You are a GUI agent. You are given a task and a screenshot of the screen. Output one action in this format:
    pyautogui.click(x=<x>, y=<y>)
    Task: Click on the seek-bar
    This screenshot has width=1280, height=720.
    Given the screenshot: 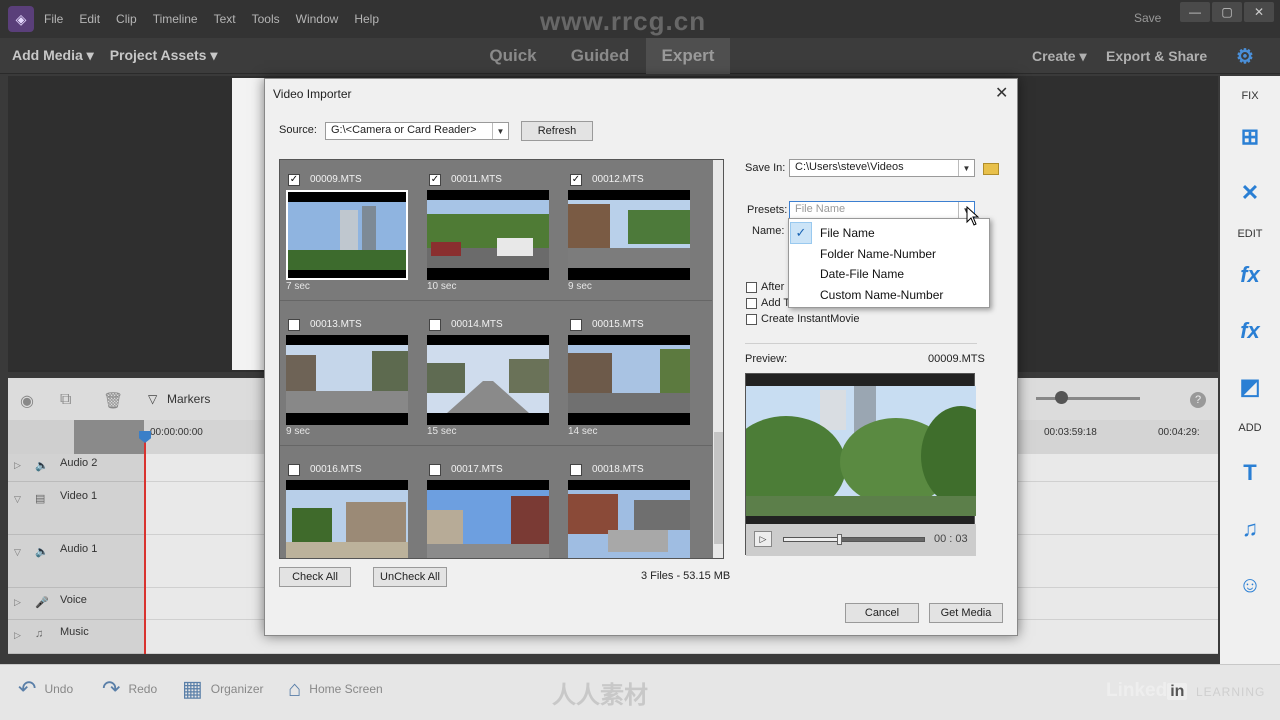 What is the action you would take?
    pyautogui.click(x=854, y=539)
    